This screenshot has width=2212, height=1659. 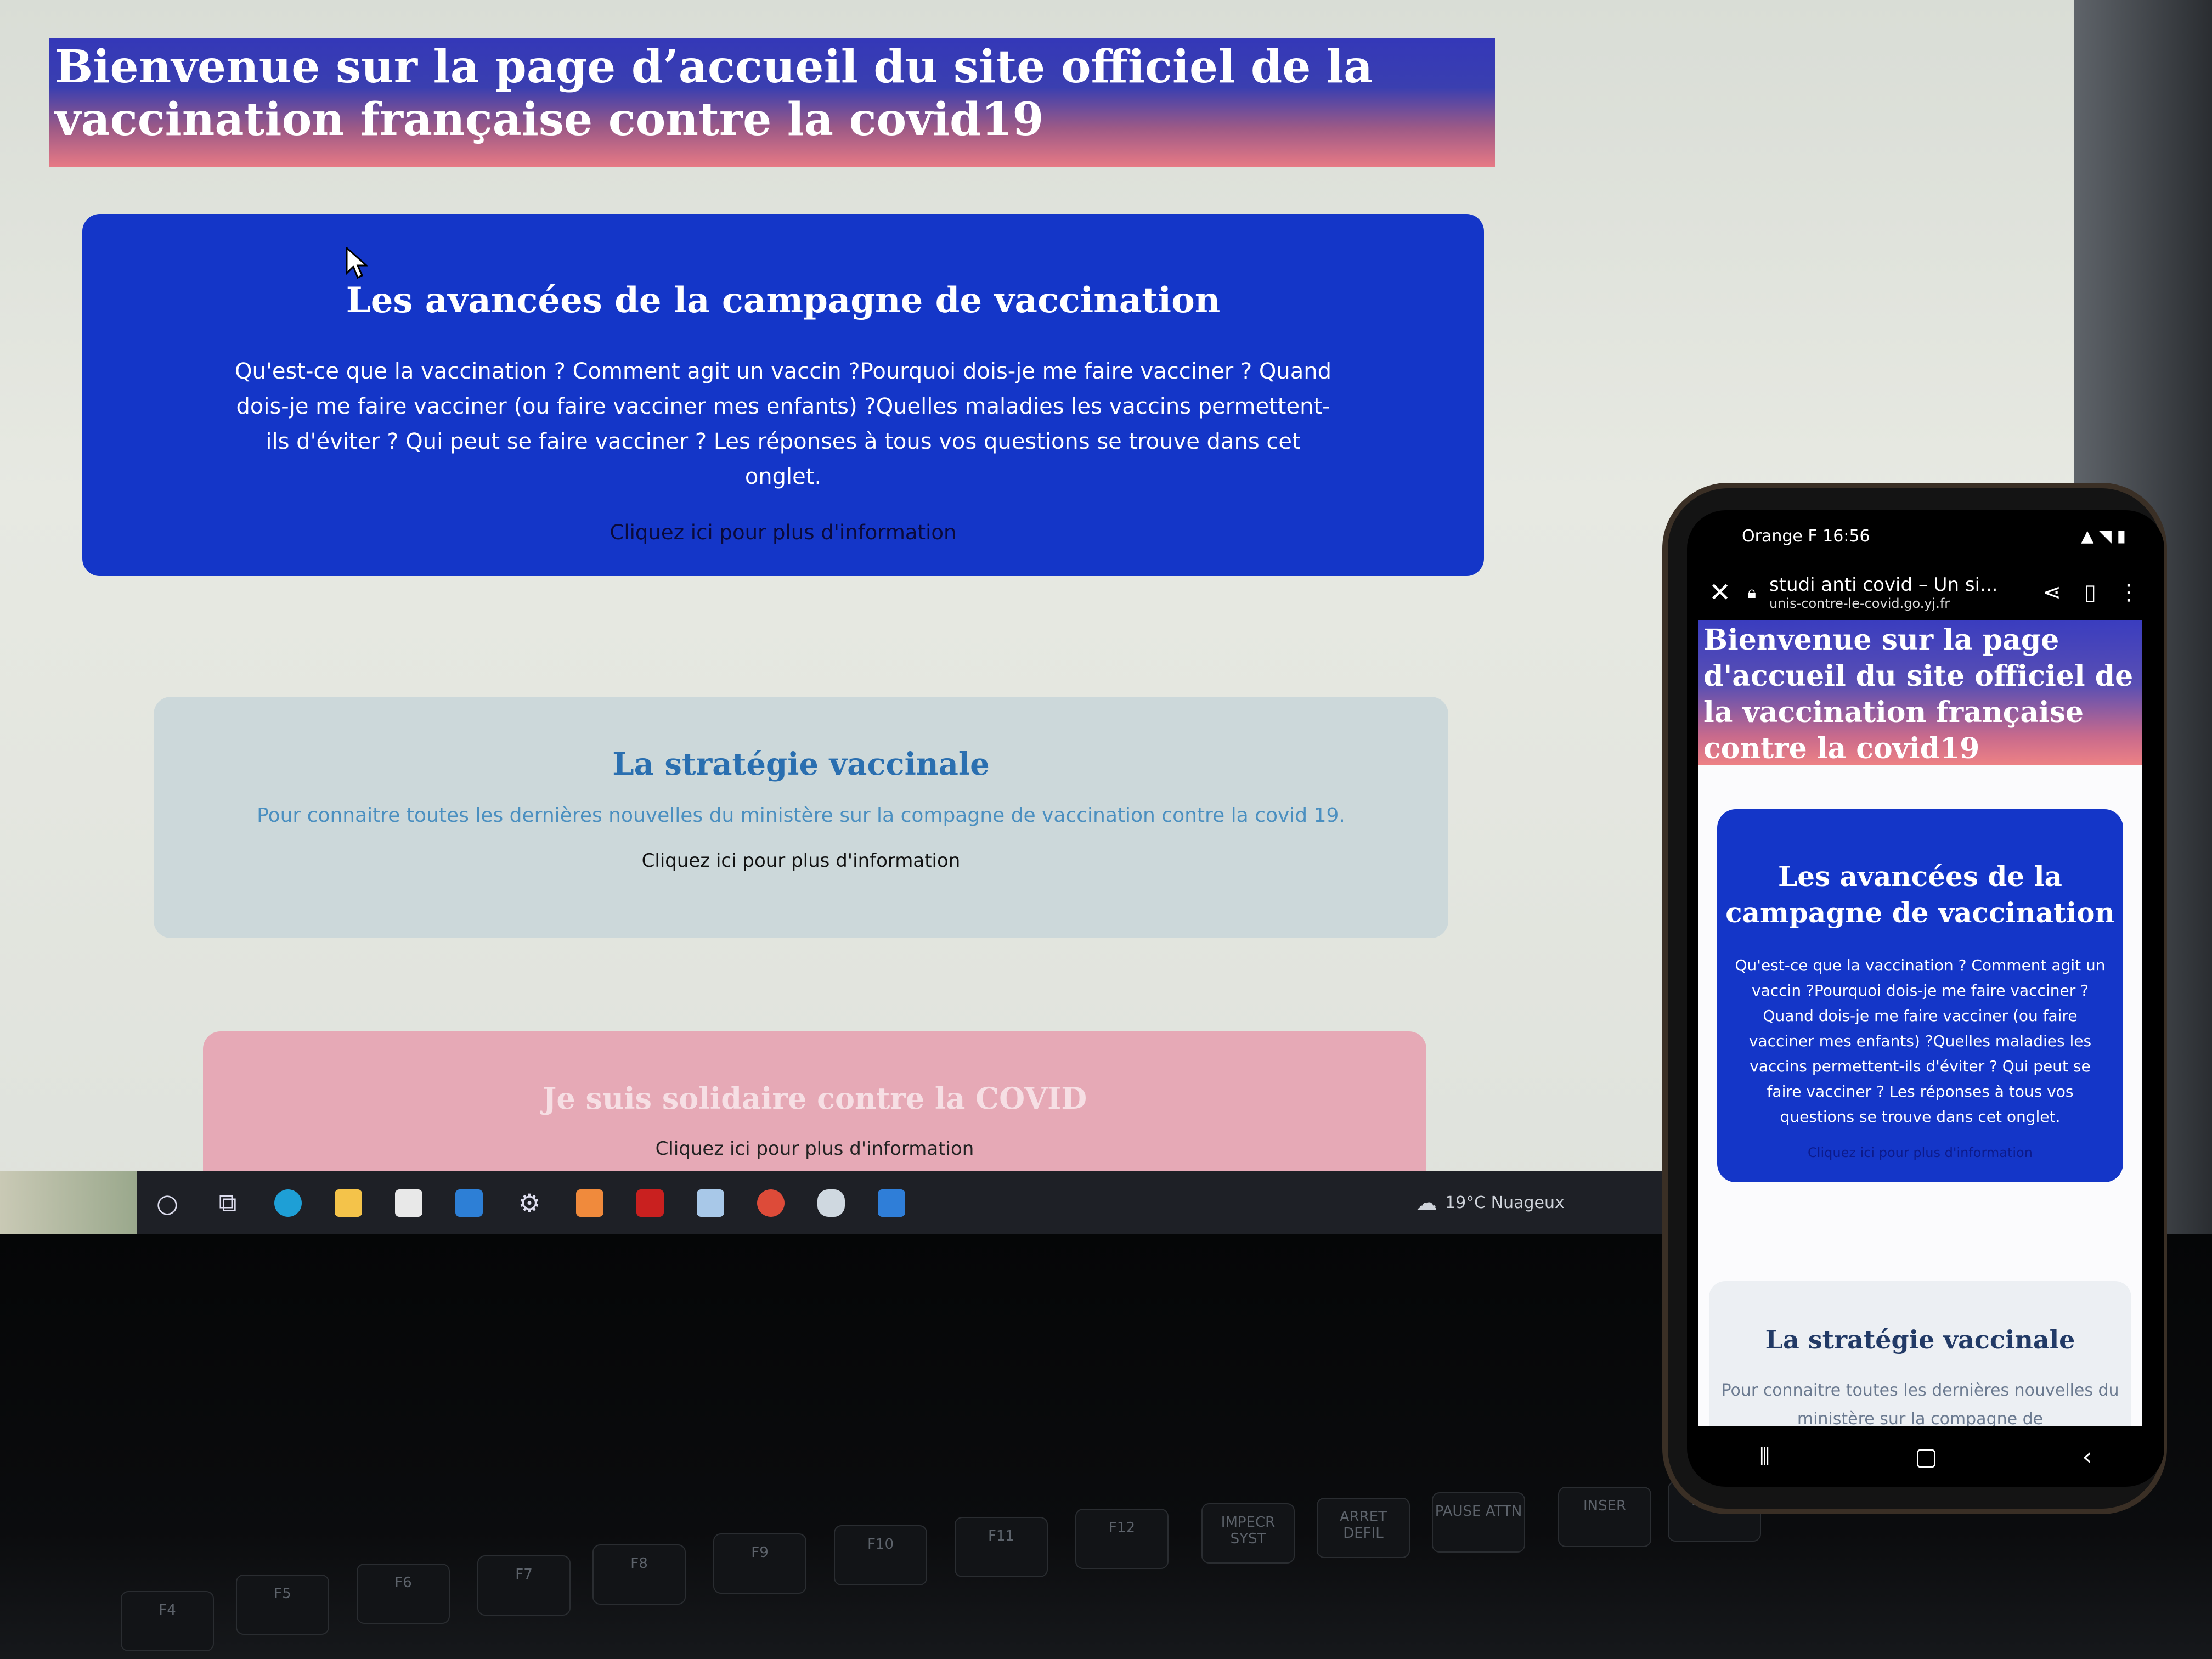 What do you see at coordinates (1806, 537) in the screenshot?
I see `carrier-time: Orange F 16:56` at bounding box center [1806, 537].